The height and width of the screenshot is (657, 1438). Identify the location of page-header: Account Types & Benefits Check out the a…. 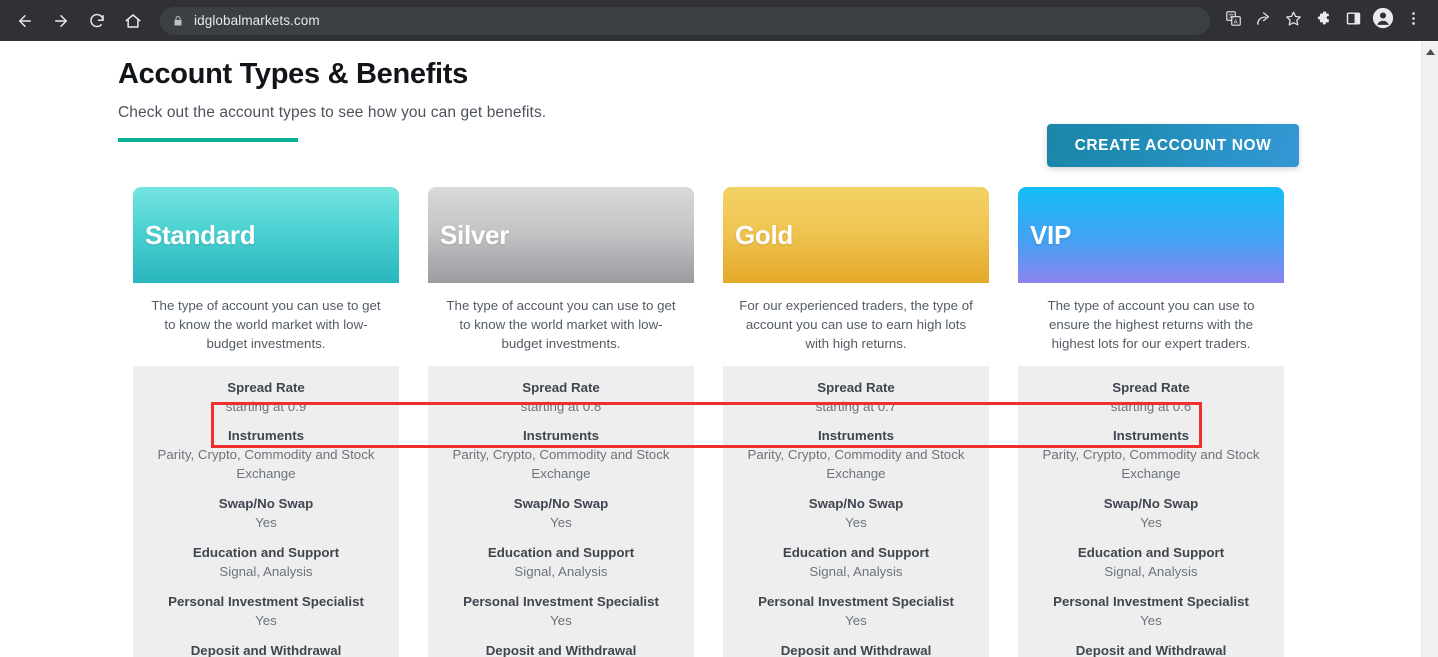
(332, 99).